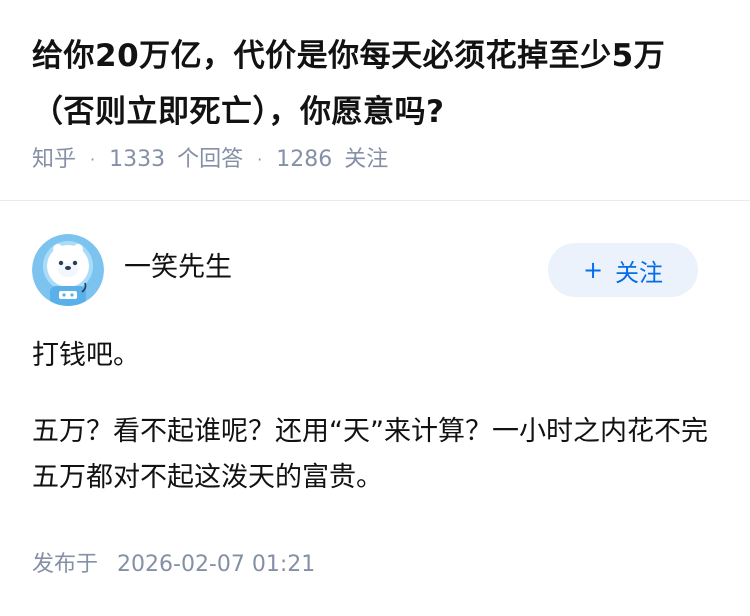  I want to click on publish-info: 发布于 2026-02-07 01:21, so click(173, 565).